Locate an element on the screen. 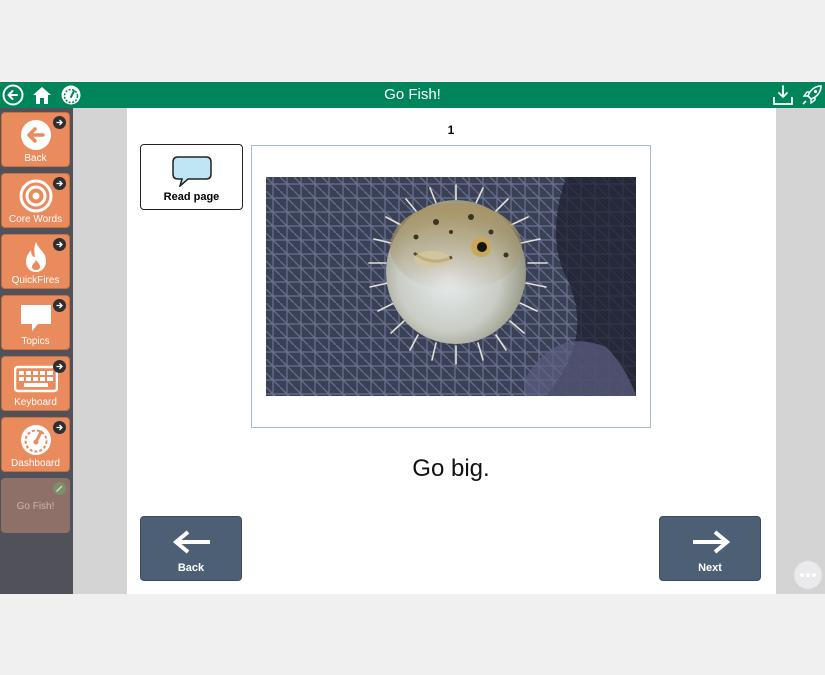 Image resolution: width=825 pixels, height=675 pixels. sidebar-item-label: Core Words is located at coordinates (35, 219).